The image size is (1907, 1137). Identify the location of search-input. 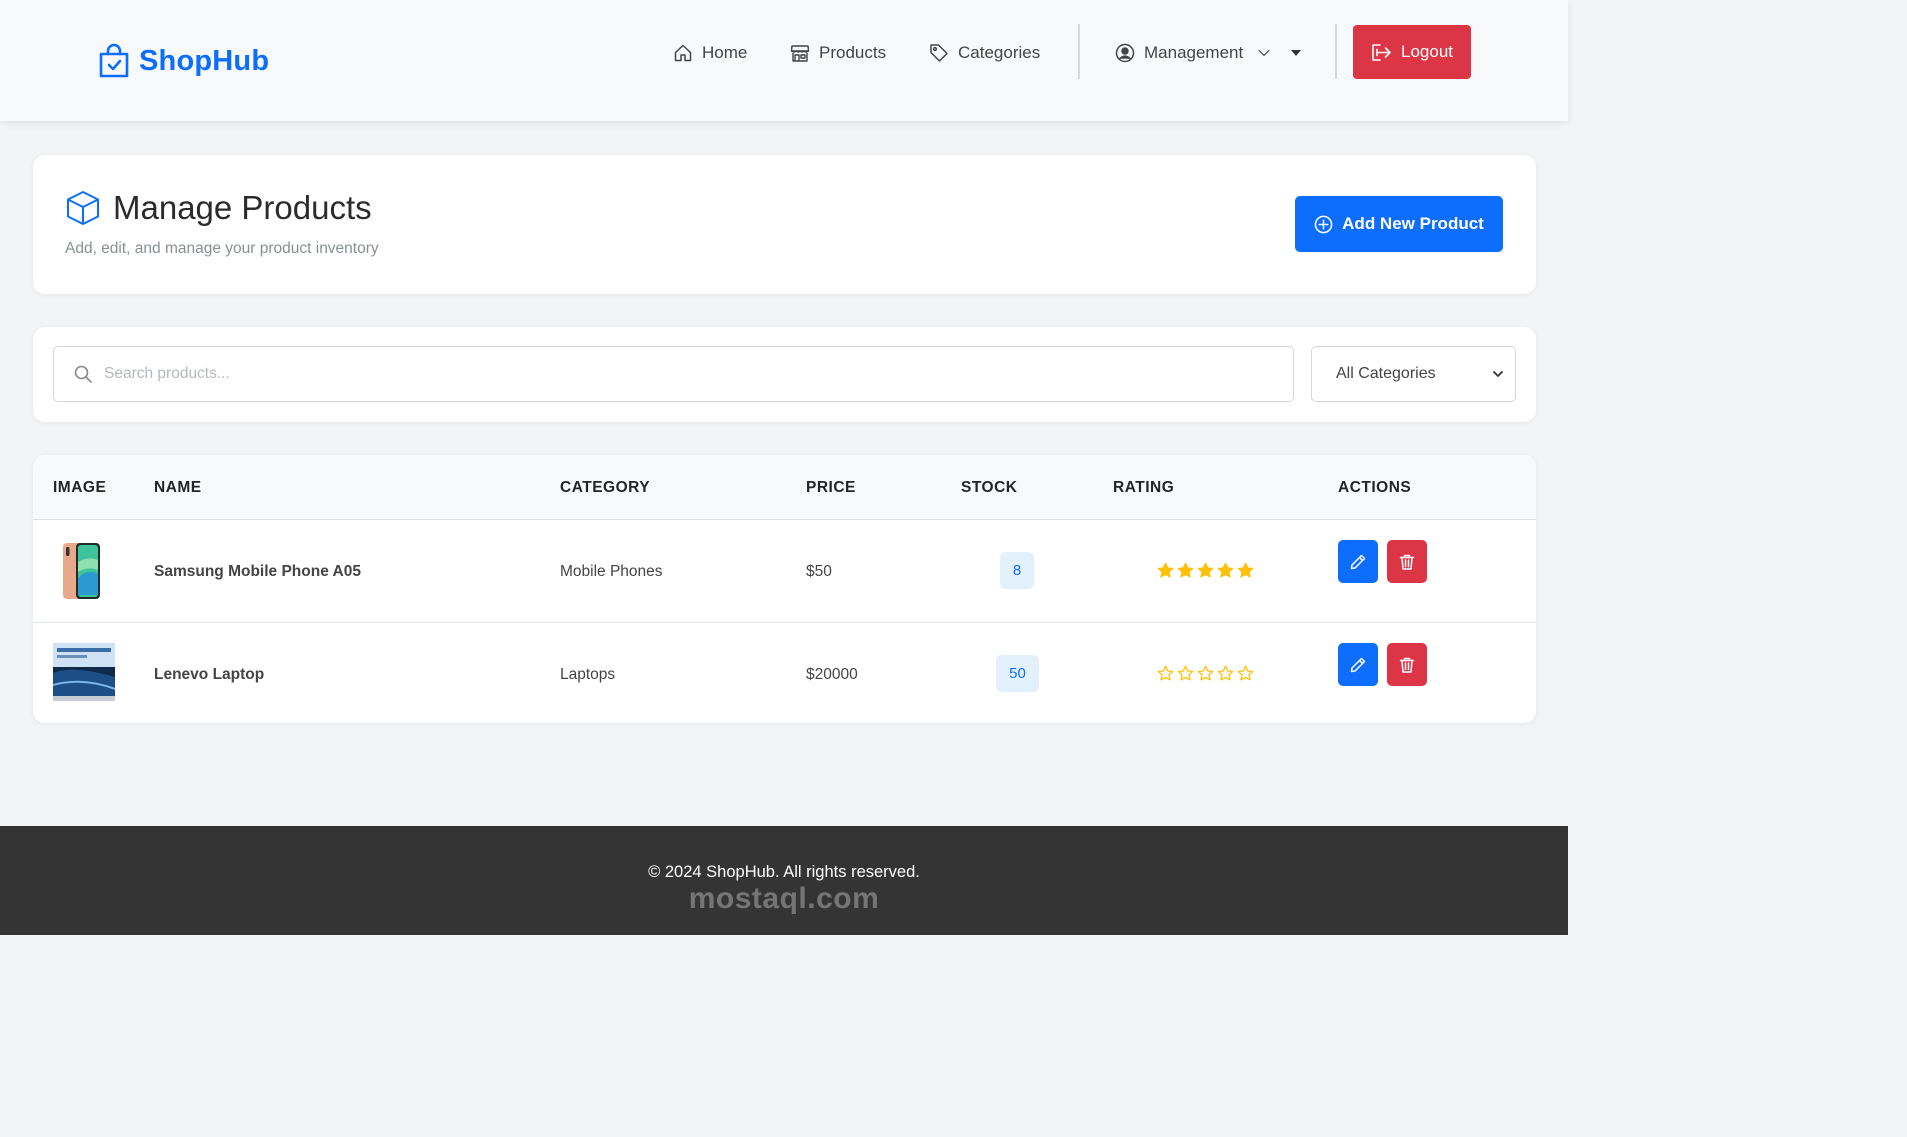
(679, 374).